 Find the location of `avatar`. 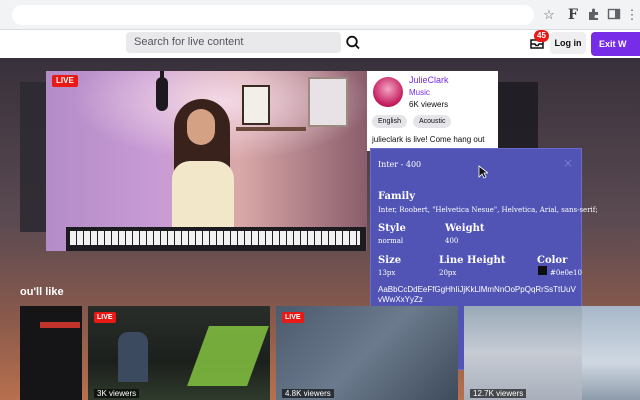

avatar is located at coordinates (388, 92).